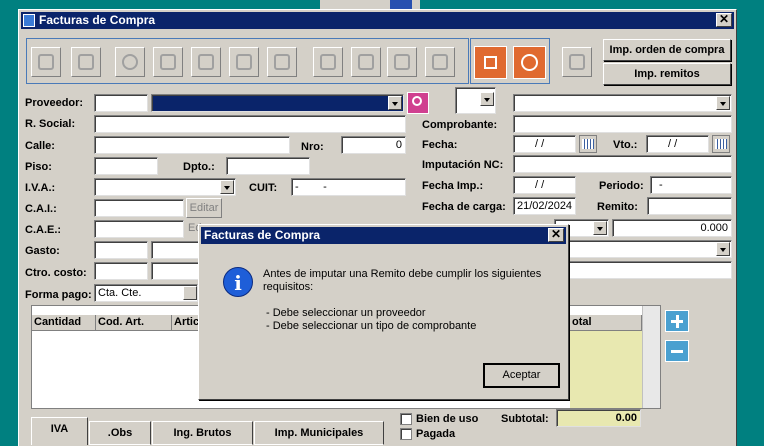 The height and width of the screenshot is (446, 764). Describe the element at coordinates (38, 167) in the screenshot. I see `piso-label: Piso:` at that location.